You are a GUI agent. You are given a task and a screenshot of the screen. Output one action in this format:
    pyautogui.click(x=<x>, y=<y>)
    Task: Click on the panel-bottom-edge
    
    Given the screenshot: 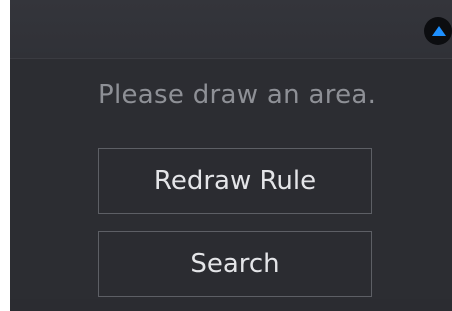 What is the action you would take?
    pyautogui.click(x=231, y=305)
    